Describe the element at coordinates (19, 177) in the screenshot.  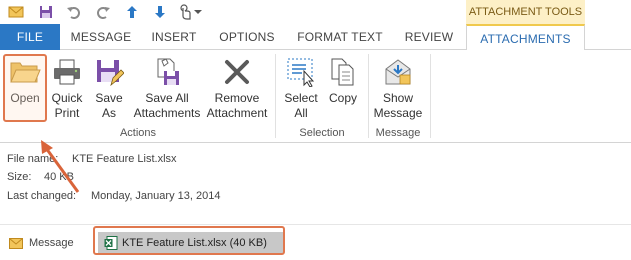
I see `size-label: Size:` at that location.